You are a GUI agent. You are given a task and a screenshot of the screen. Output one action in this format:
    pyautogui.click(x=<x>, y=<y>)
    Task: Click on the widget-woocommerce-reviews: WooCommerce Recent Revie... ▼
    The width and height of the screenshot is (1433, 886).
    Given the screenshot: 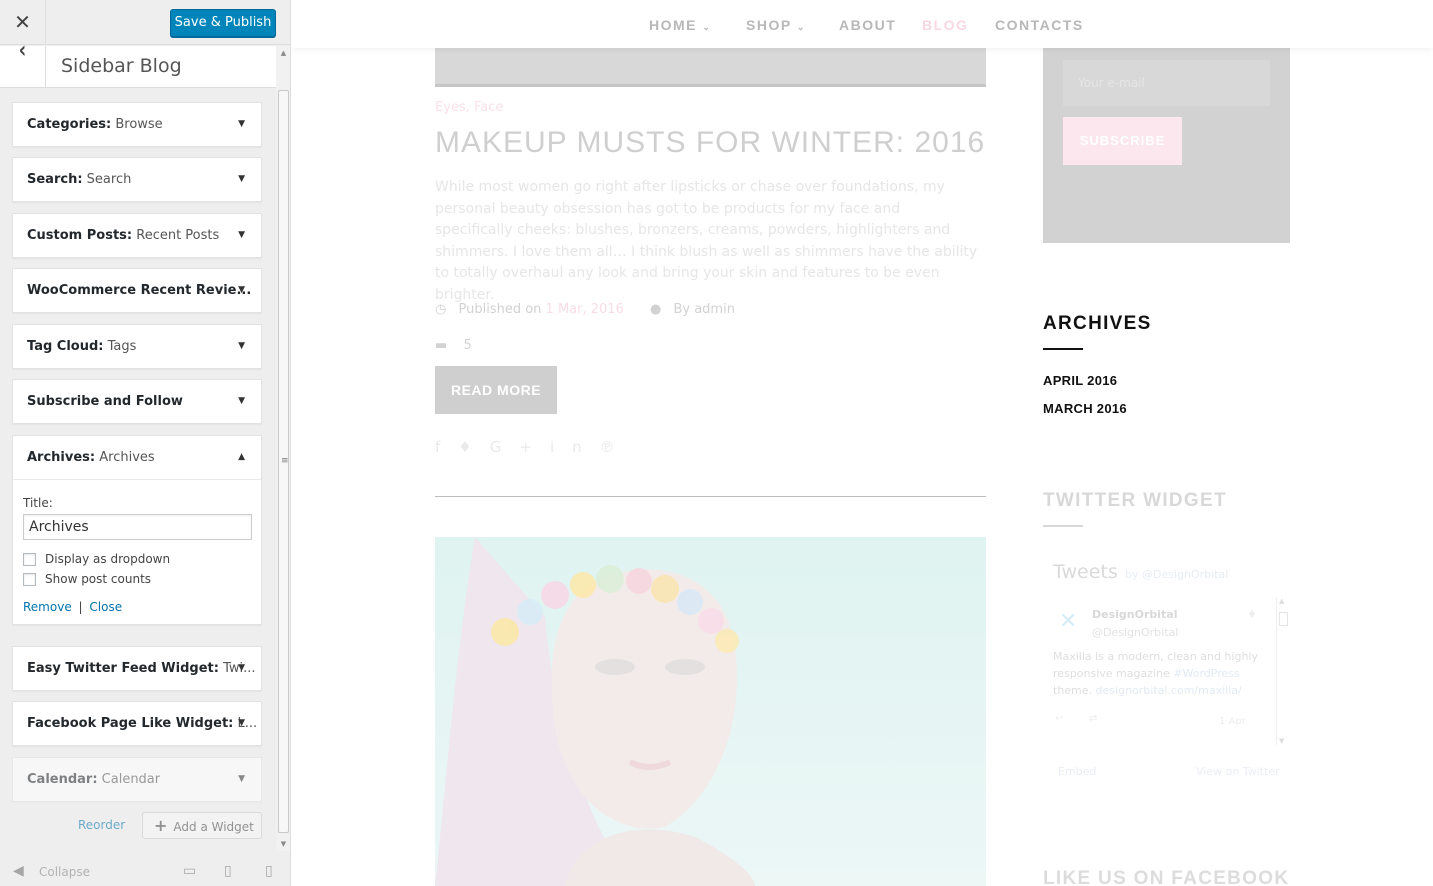 What is the action you would take?
    pyautogui.click(x=137, y=290)
    